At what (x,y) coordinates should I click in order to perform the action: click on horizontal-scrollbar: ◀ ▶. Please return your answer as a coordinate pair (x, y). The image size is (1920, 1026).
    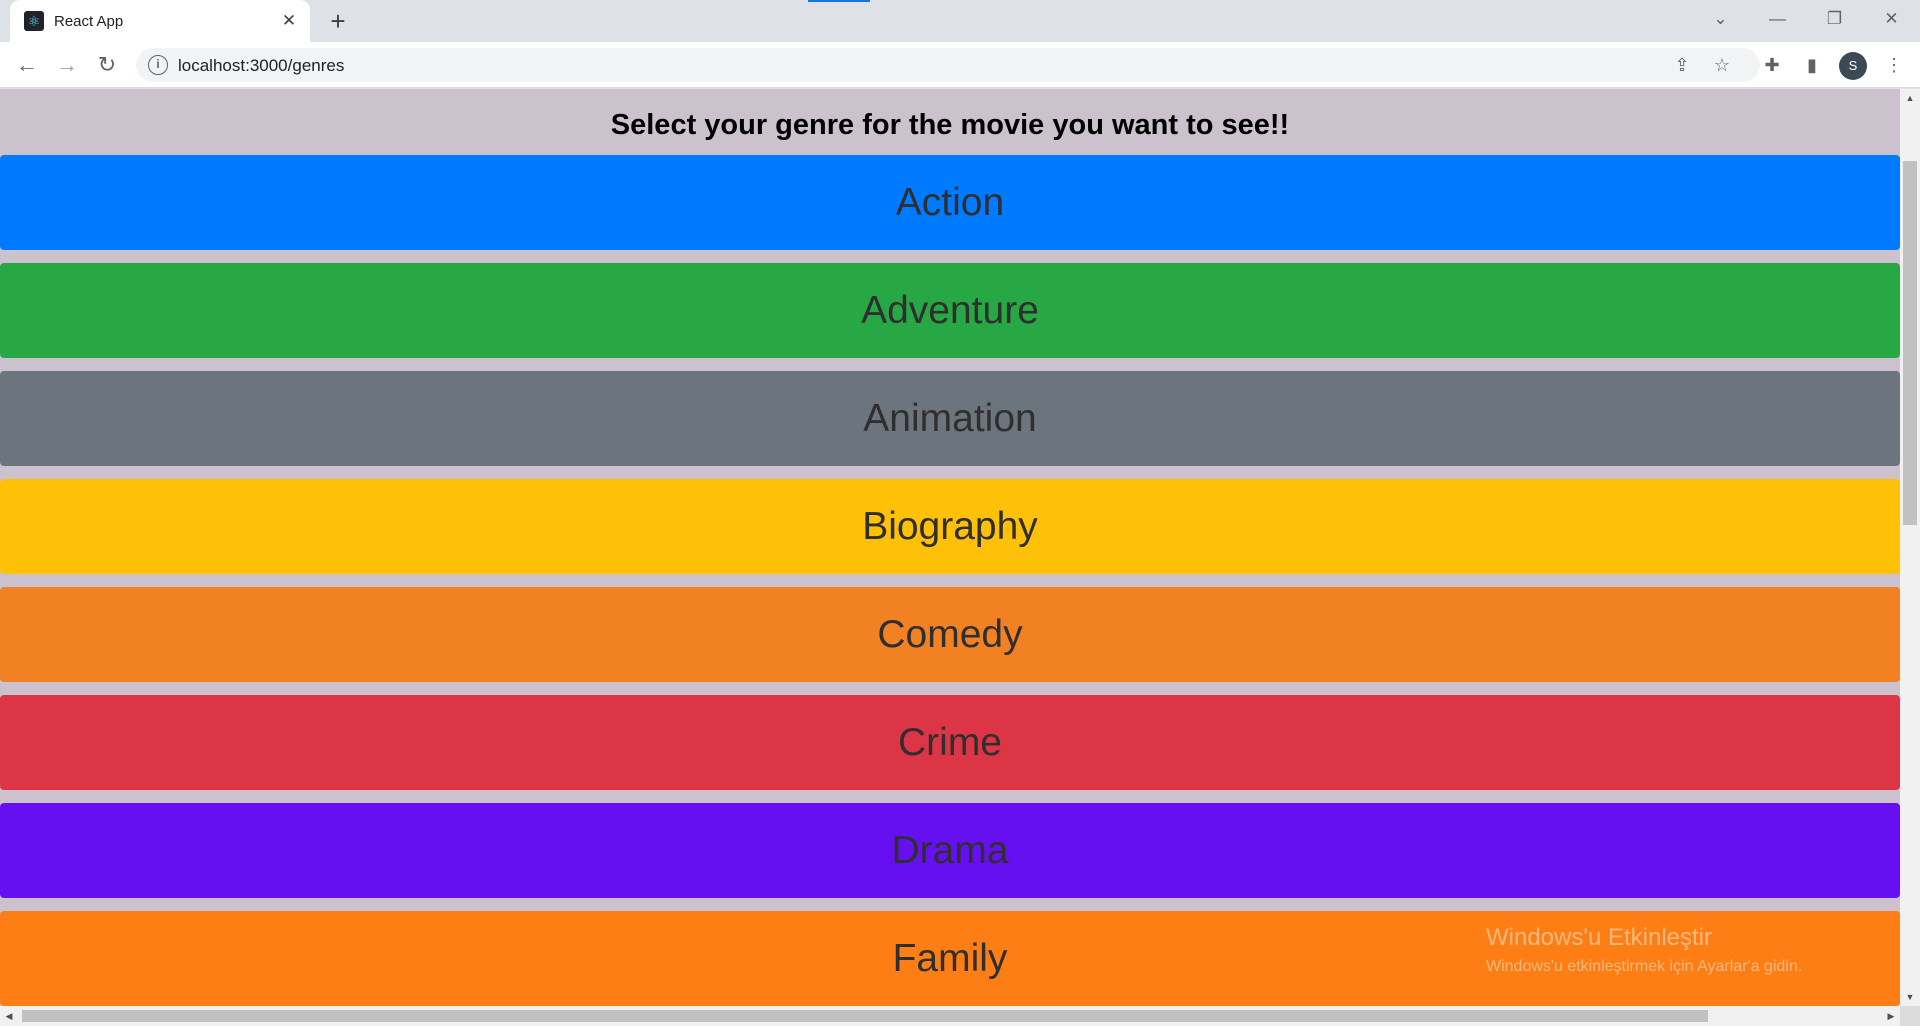
    Looking at the image, I should click on (950, 1016).